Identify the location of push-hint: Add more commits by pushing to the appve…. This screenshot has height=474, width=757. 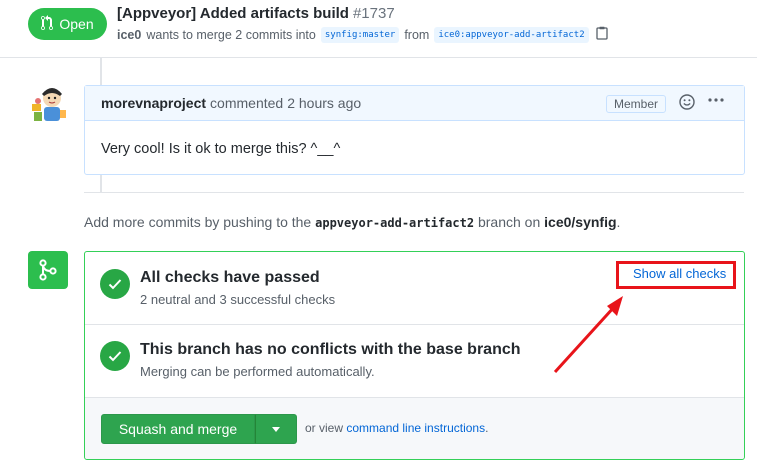
(352, 222).